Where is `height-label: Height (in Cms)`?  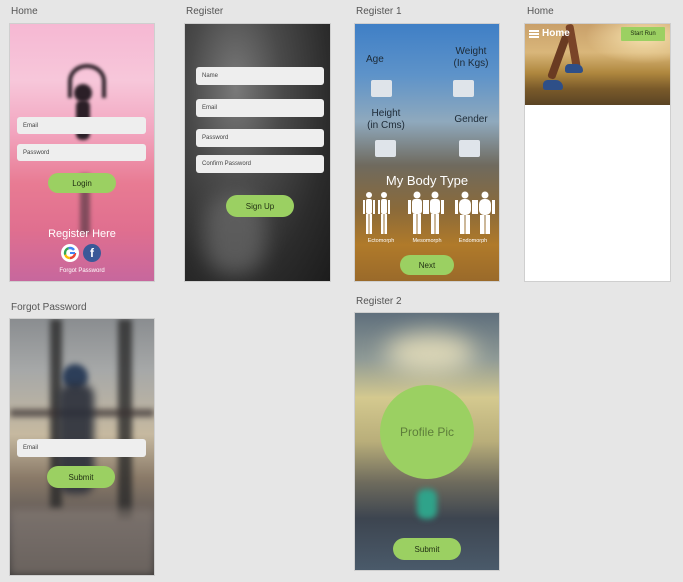
height-label: Height (in Cms) is located at coordinates (386, 119).